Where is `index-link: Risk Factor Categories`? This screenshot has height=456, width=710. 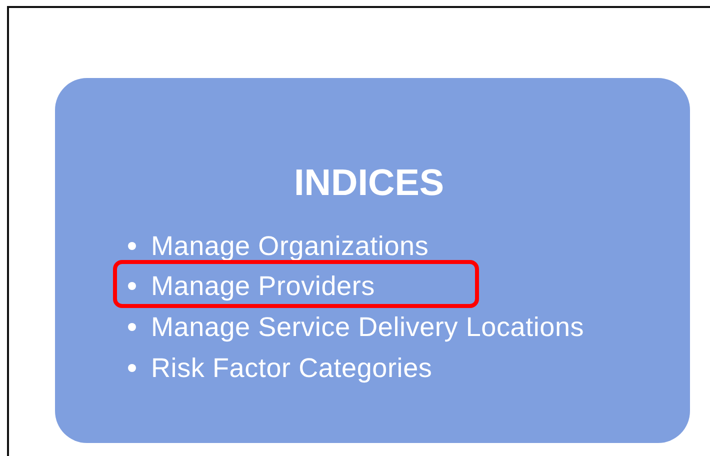
index-link: Risk Factor Categories is located at coordinates (291, 368).